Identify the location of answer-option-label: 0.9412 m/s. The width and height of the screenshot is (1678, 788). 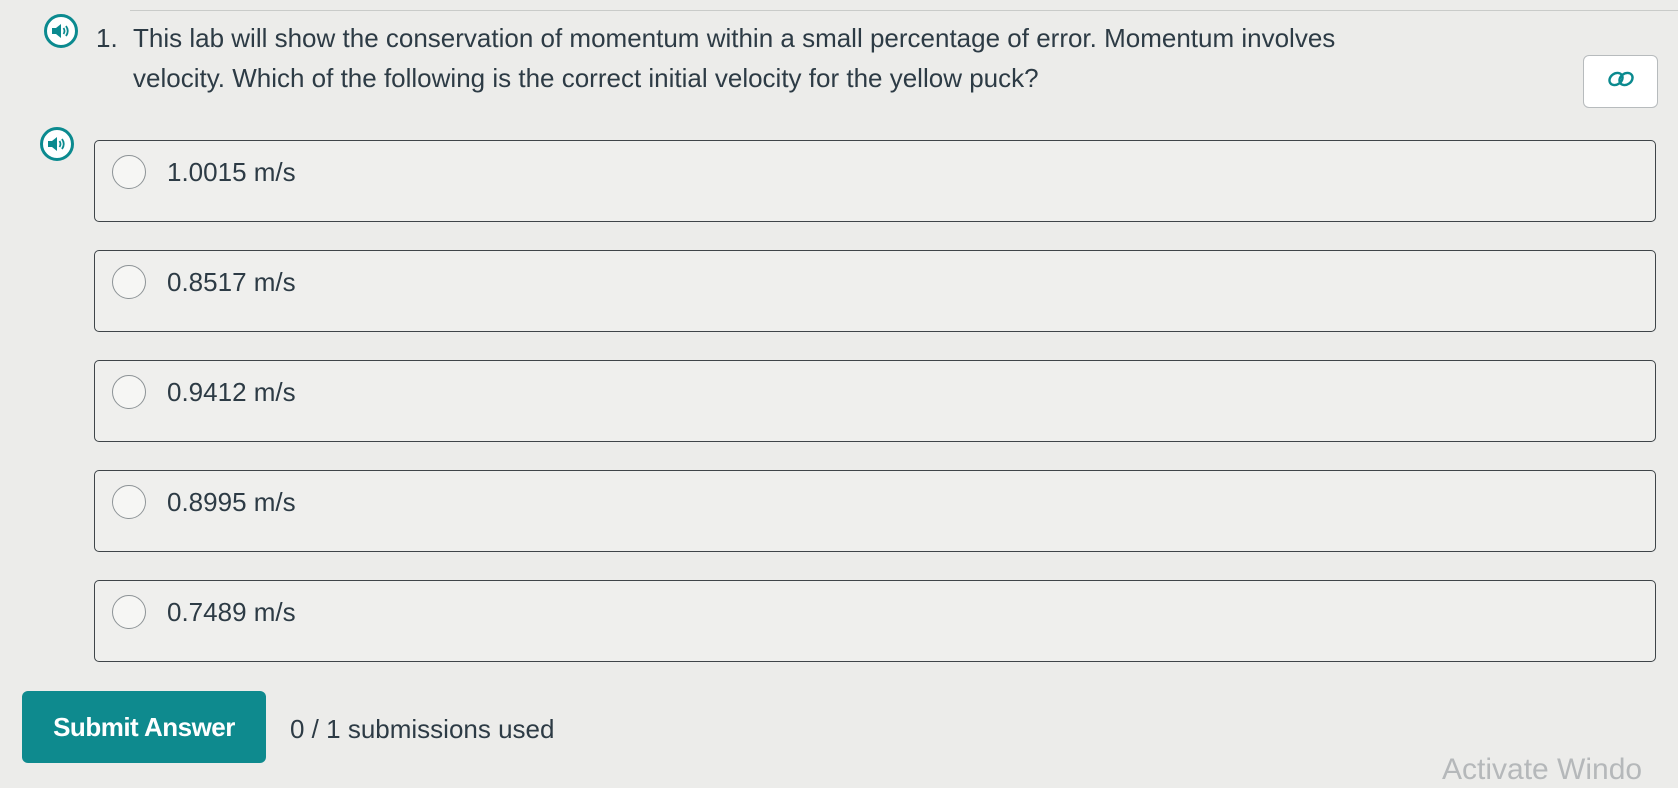
(231, 392).